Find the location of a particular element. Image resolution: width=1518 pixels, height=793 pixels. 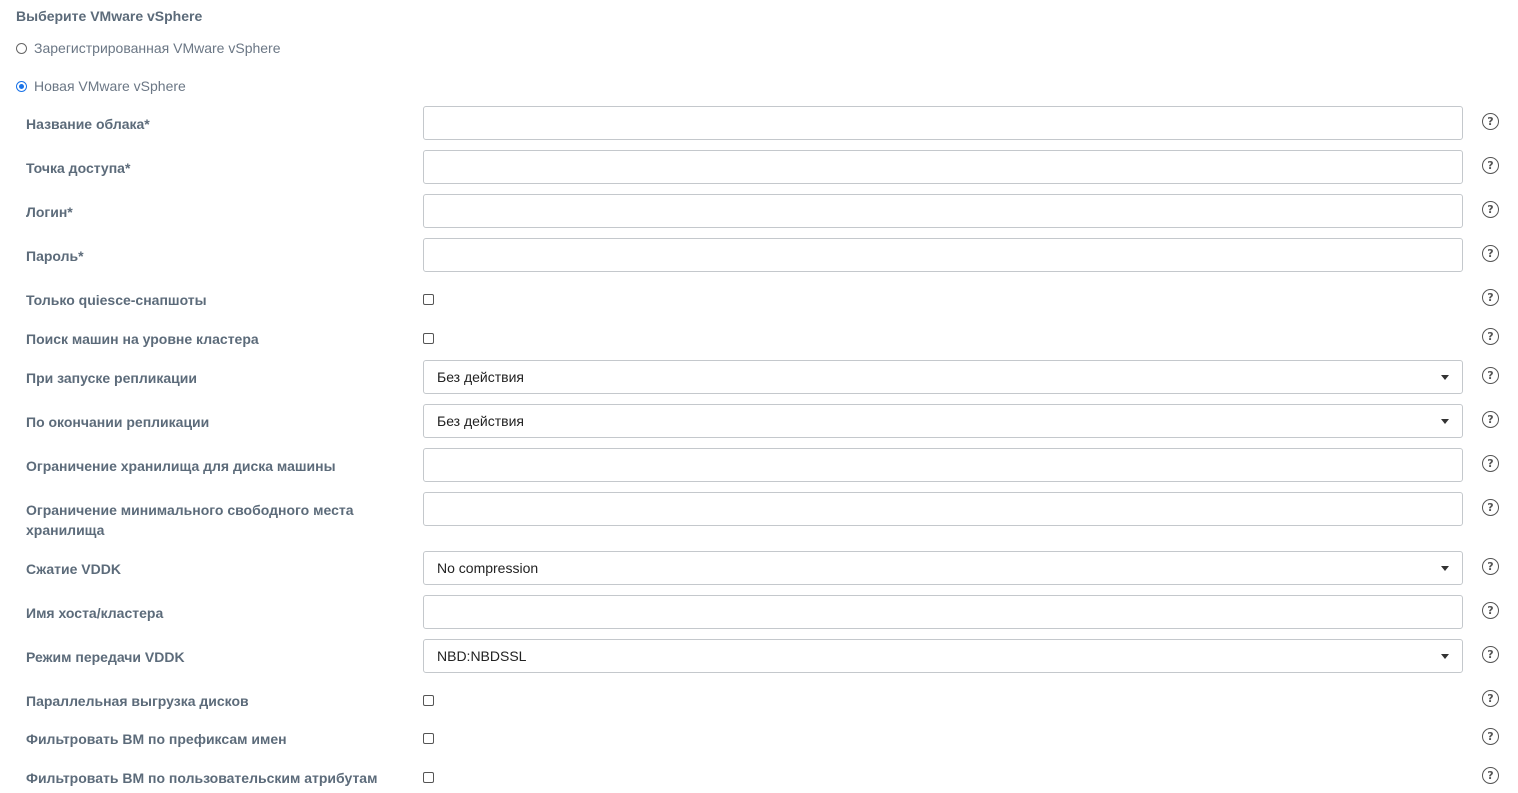

radio-button-selected is located at coordinates (21, 86).